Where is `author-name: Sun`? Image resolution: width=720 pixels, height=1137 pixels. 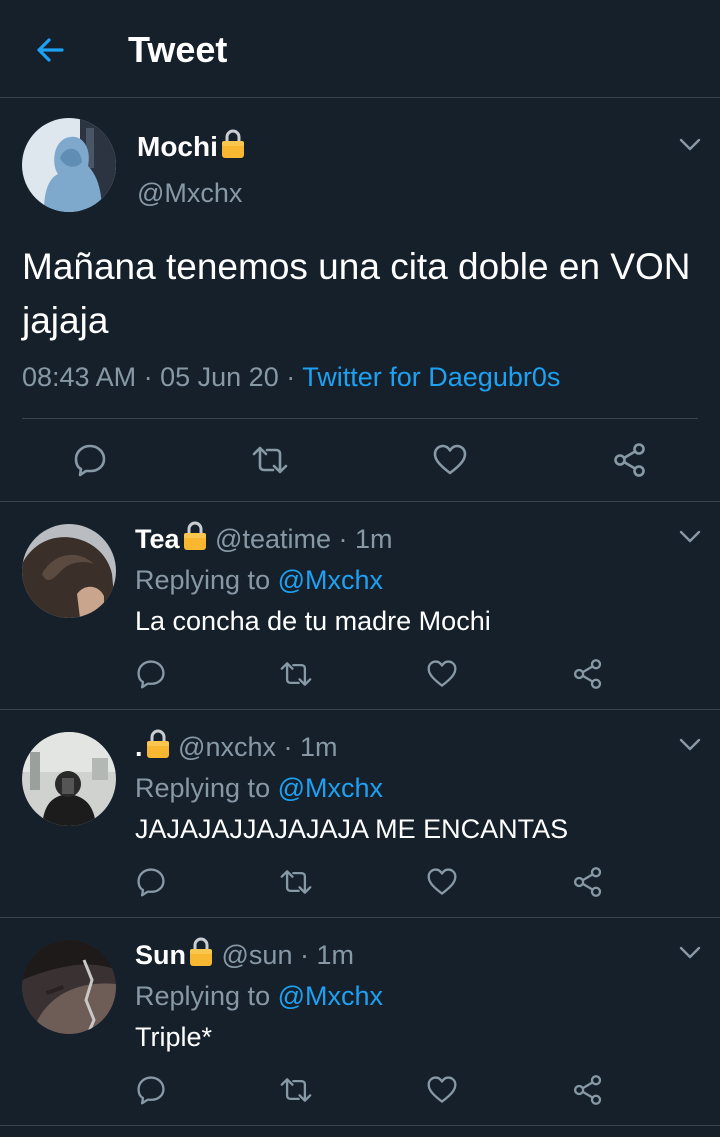 author-name: Sun is located at coordinates (160, 955).